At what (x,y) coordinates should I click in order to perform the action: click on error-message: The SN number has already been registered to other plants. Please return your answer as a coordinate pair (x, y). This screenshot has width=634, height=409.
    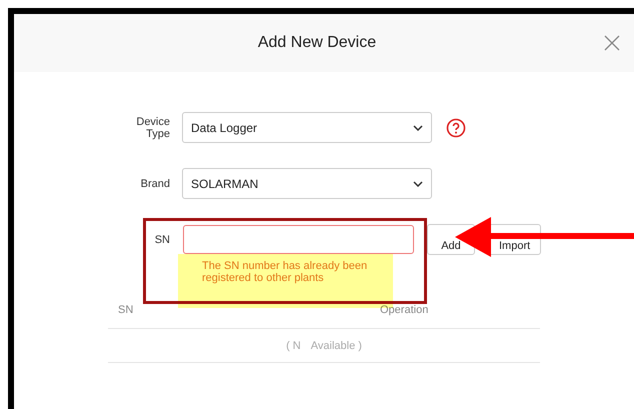
    Looking at the image, I should click on (285, 272).